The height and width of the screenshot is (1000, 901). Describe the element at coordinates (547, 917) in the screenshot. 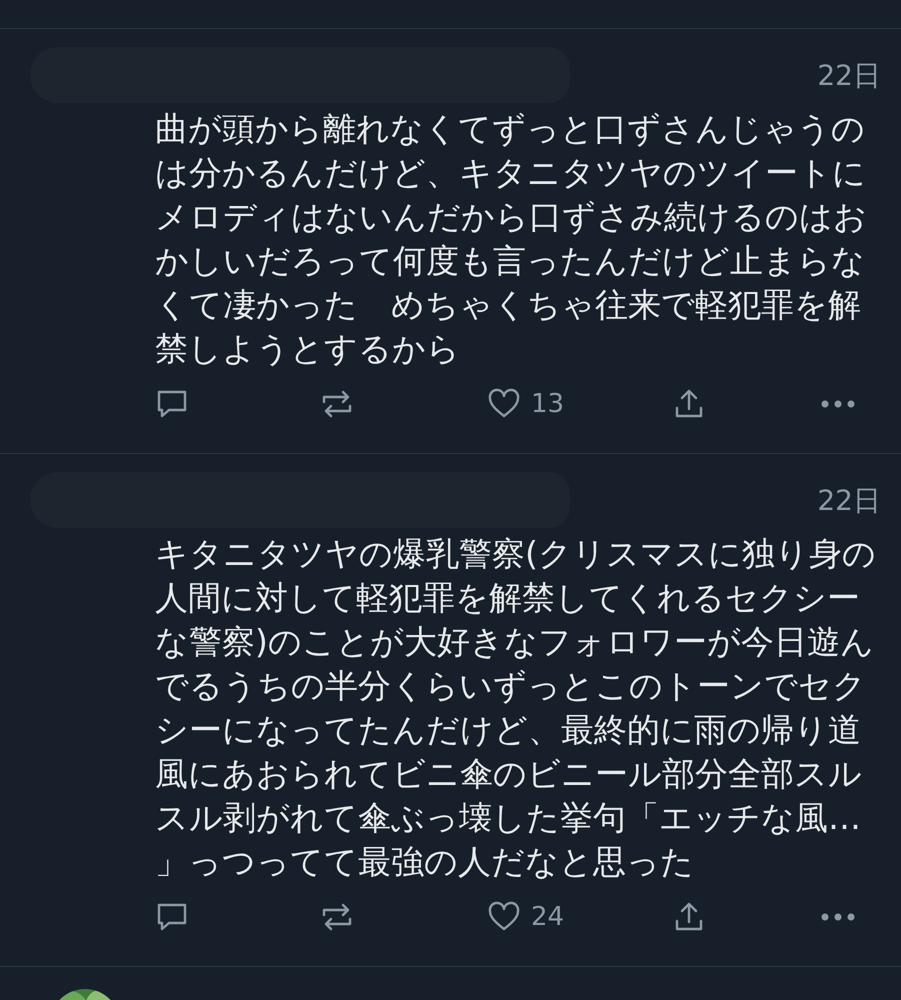

I see `like-count: 24` at that location.